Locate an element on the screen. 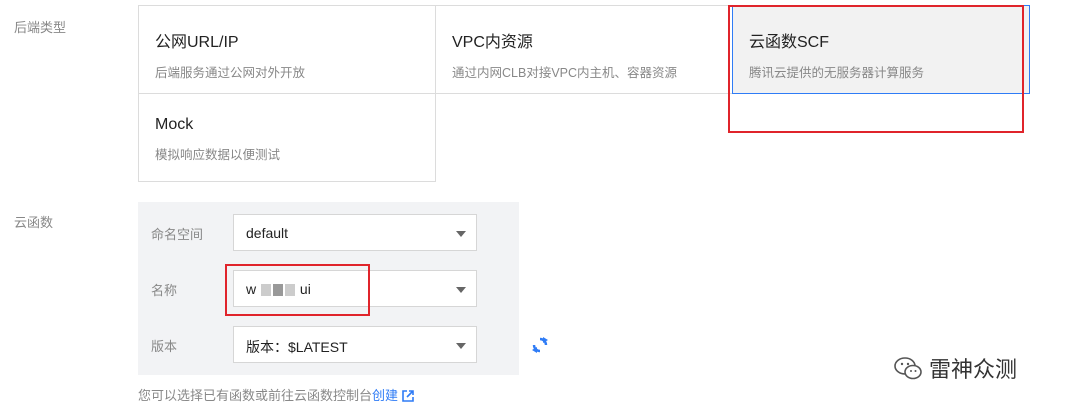 The height and width of the screenshot is (420, 1080). card-title: VPC内资源 is located at coordinates (492, 42).